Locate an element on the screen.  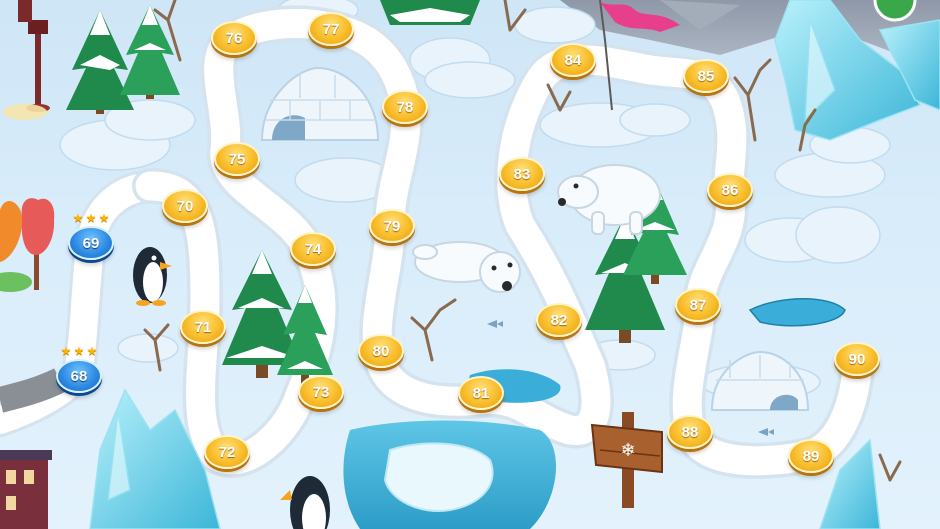
level-node-76: 76 is located at coordinates (234, 38).